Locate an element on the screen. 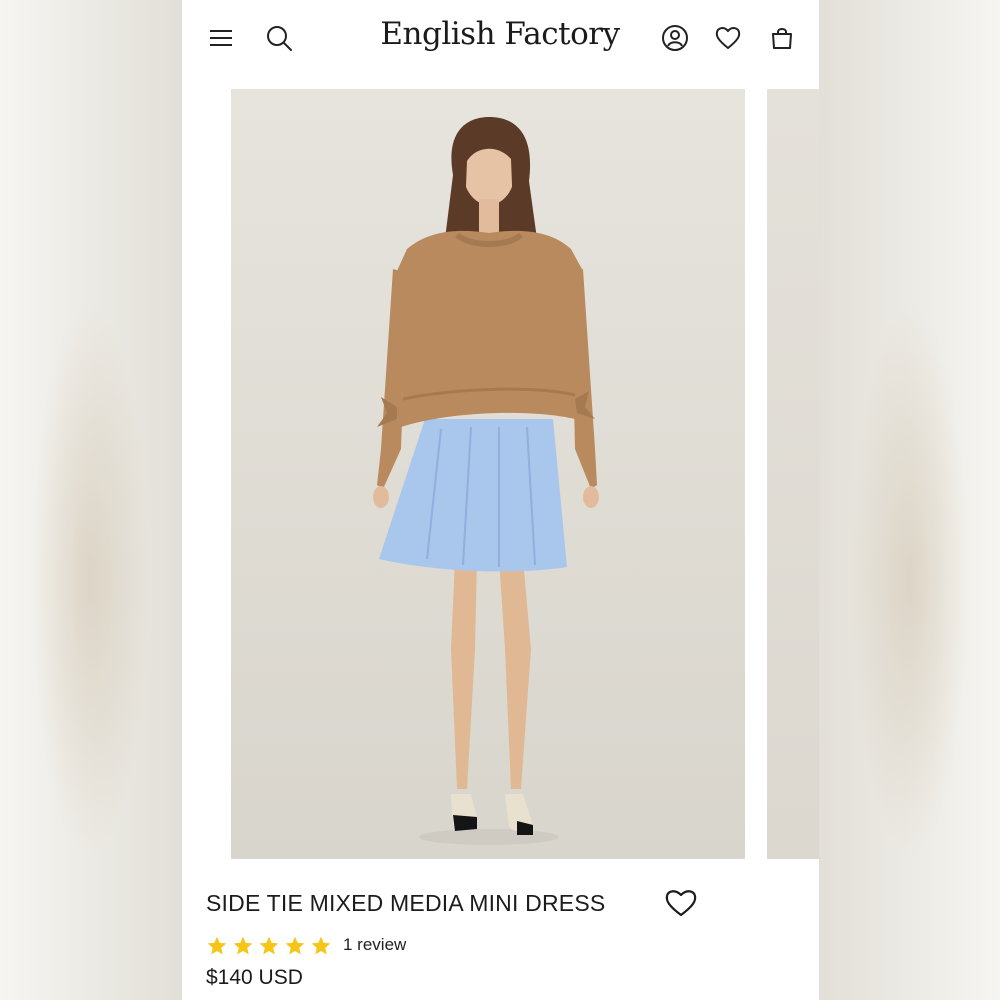 The width and height of the screenshot is (1000, 1000). product-price: $140 USD is located at coordinates (254, 977).